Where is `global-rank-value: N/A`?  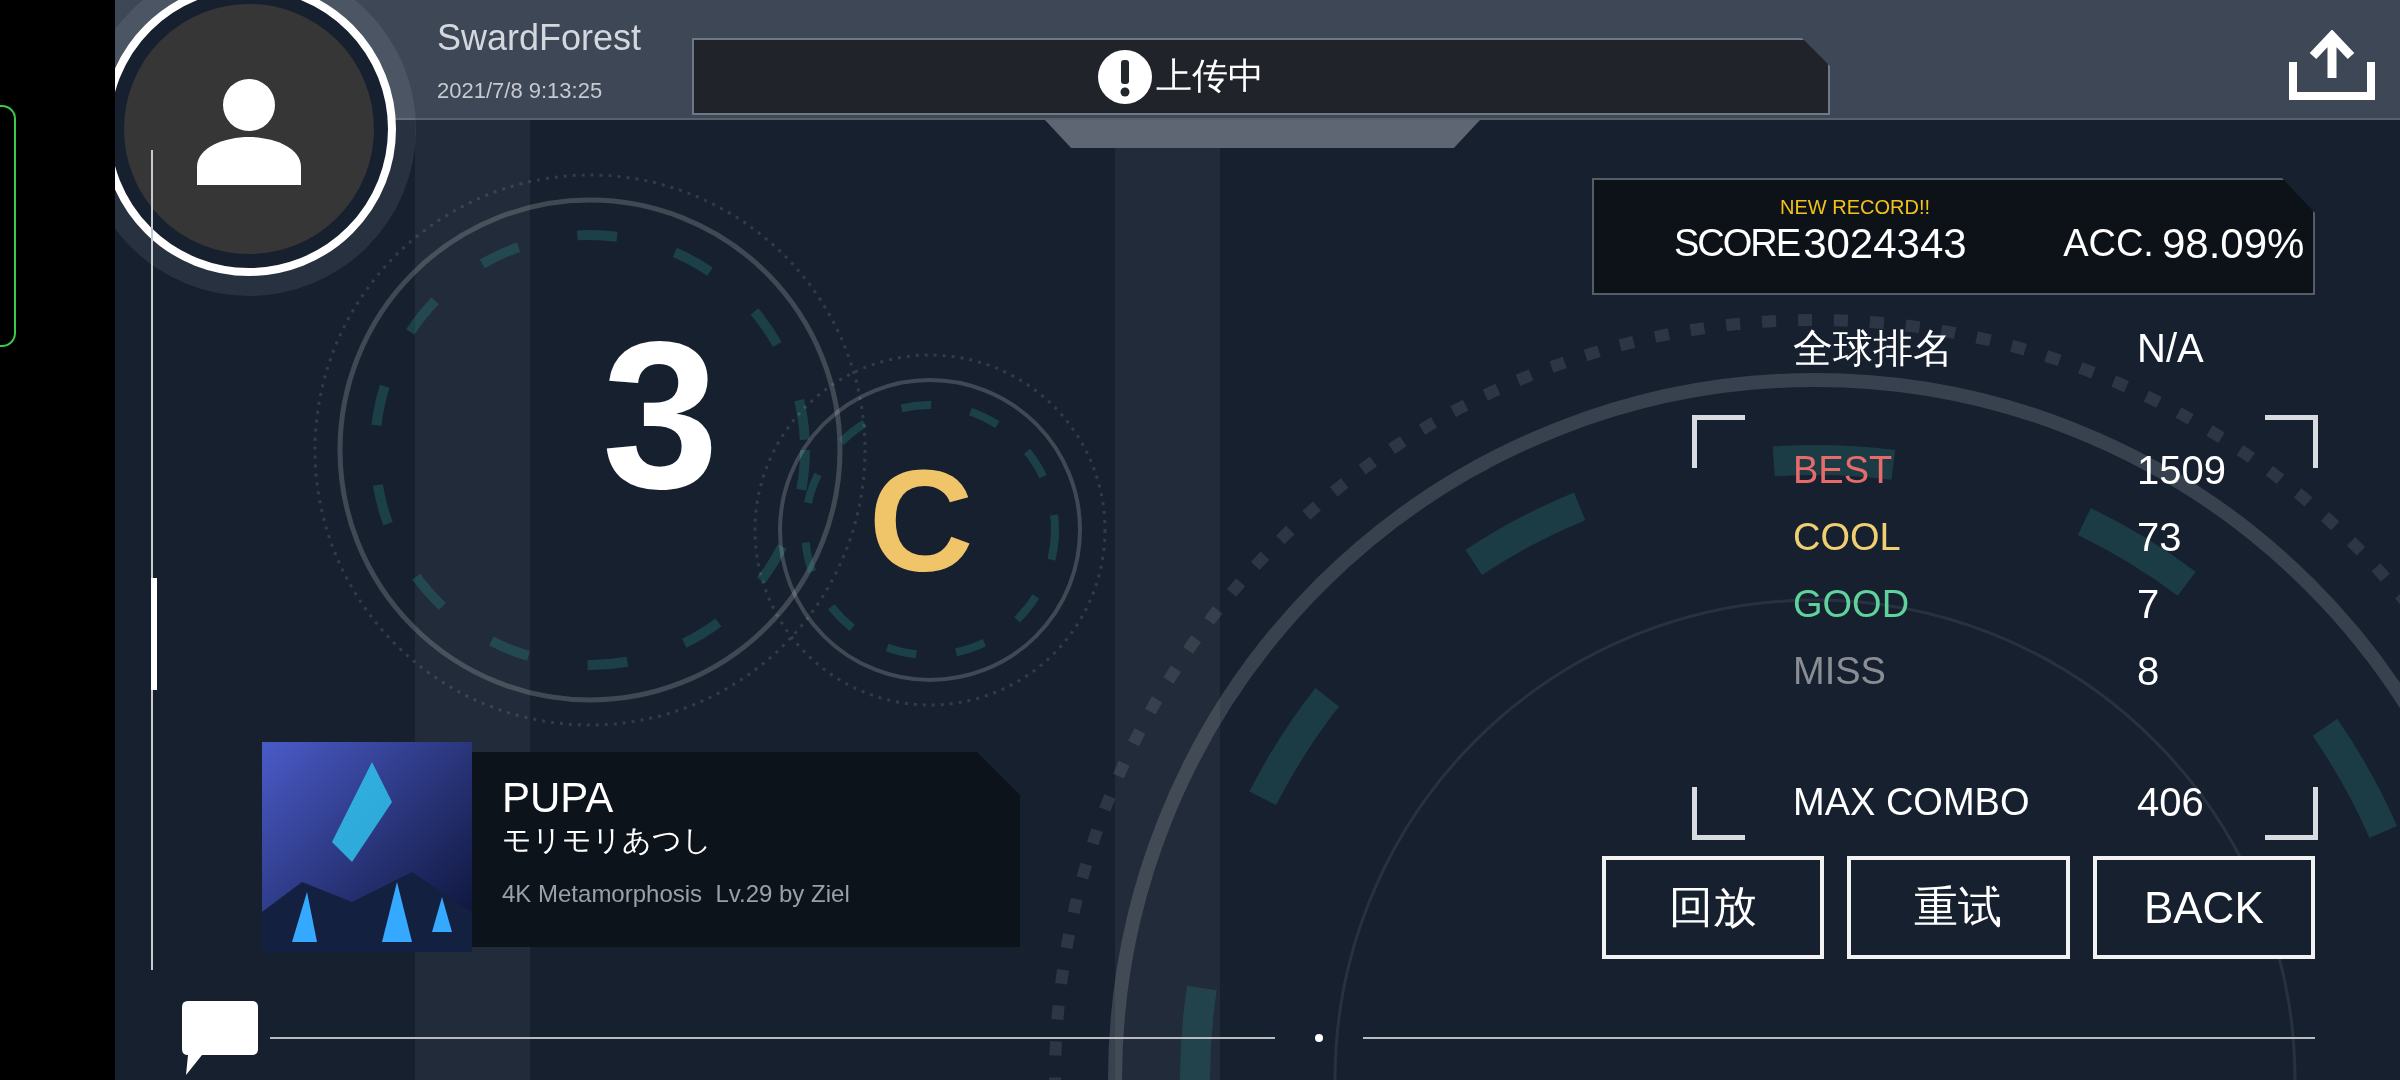
global-rank-value: N/A is located at coordinates (2170, 348).